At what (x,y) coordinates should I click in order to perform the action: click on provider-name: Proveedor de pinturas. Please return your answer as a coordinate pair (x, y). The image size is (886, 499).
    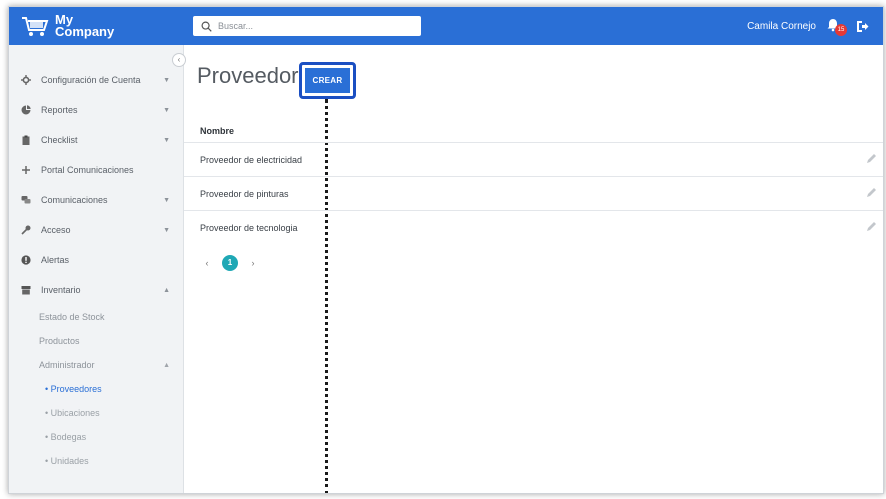
    Looking at the image, I should click on (244, 193).